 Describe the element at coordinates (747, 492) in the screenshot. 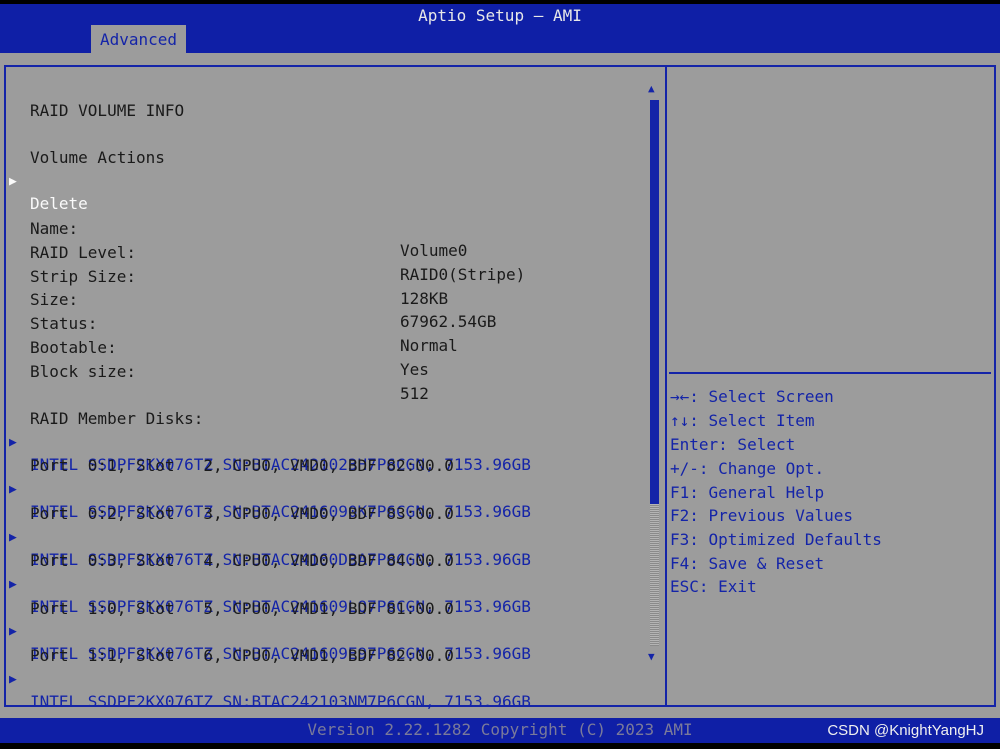

I see `help-f1: F1: General Help` at that location.